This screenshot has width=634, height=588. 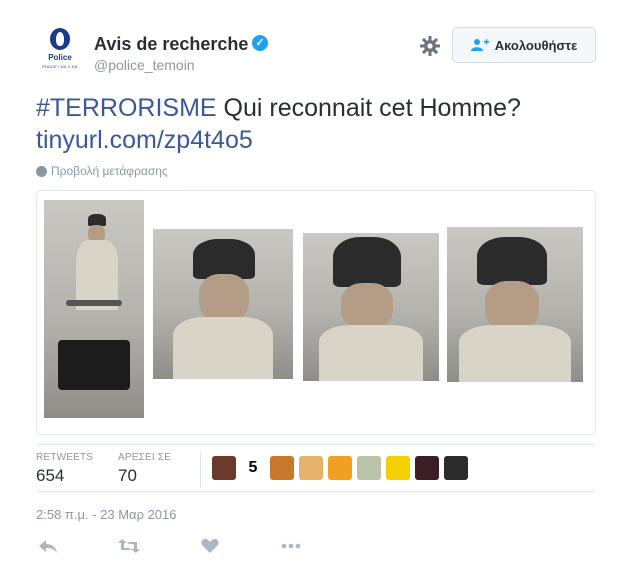 I want to click on more-icon, so click(x=291, y=546).